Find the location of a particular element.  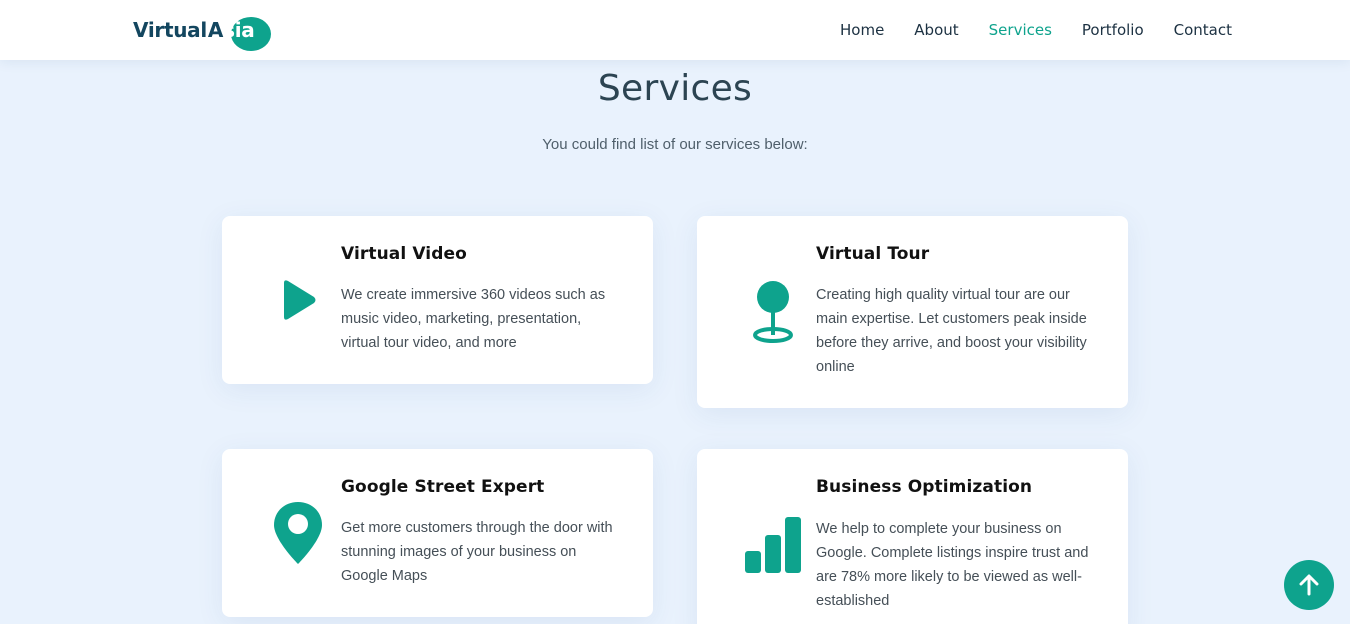

logo-text-asia: Asia is located at coordinates (231, 30).